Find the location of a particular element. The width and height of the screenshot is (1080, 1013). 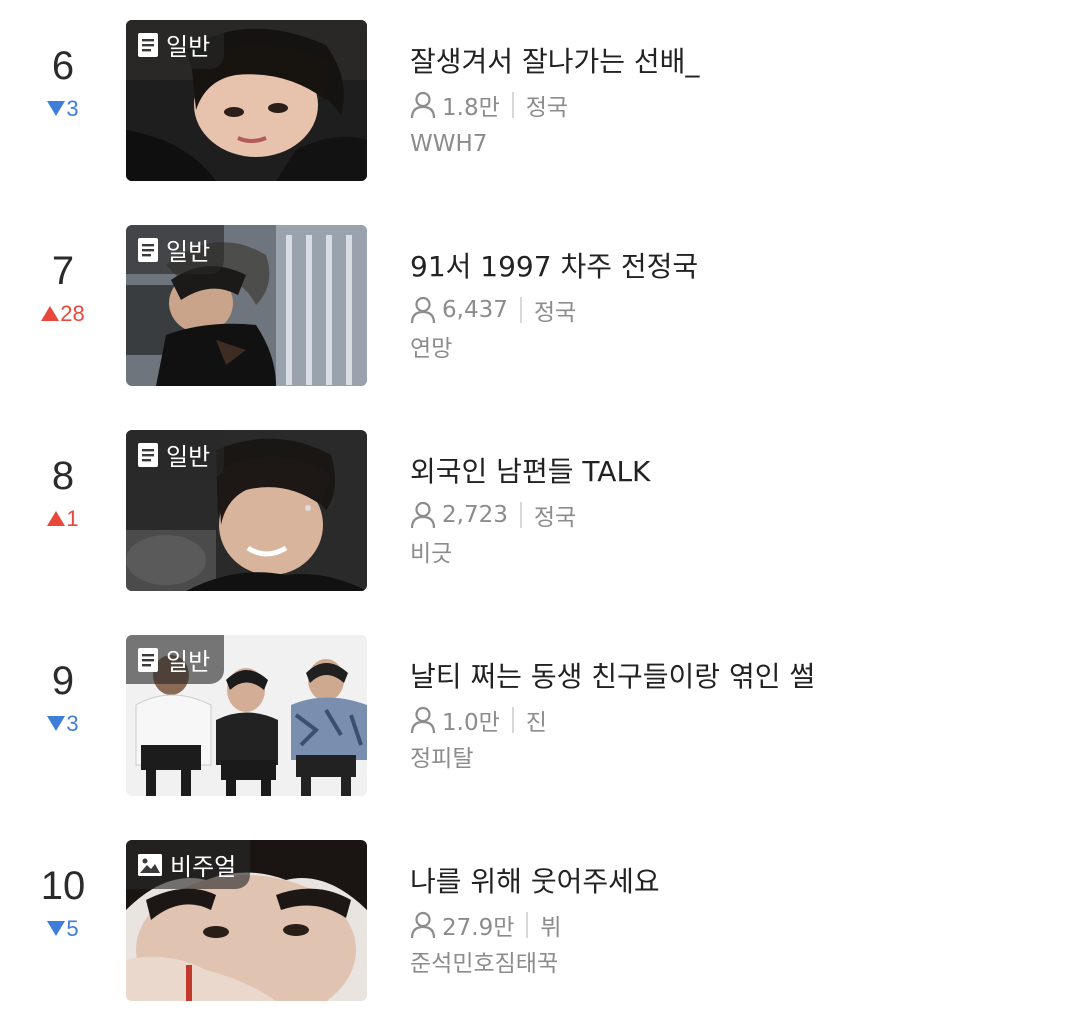

thumbnail: 비주얼 is located at coordinates (246, 920).